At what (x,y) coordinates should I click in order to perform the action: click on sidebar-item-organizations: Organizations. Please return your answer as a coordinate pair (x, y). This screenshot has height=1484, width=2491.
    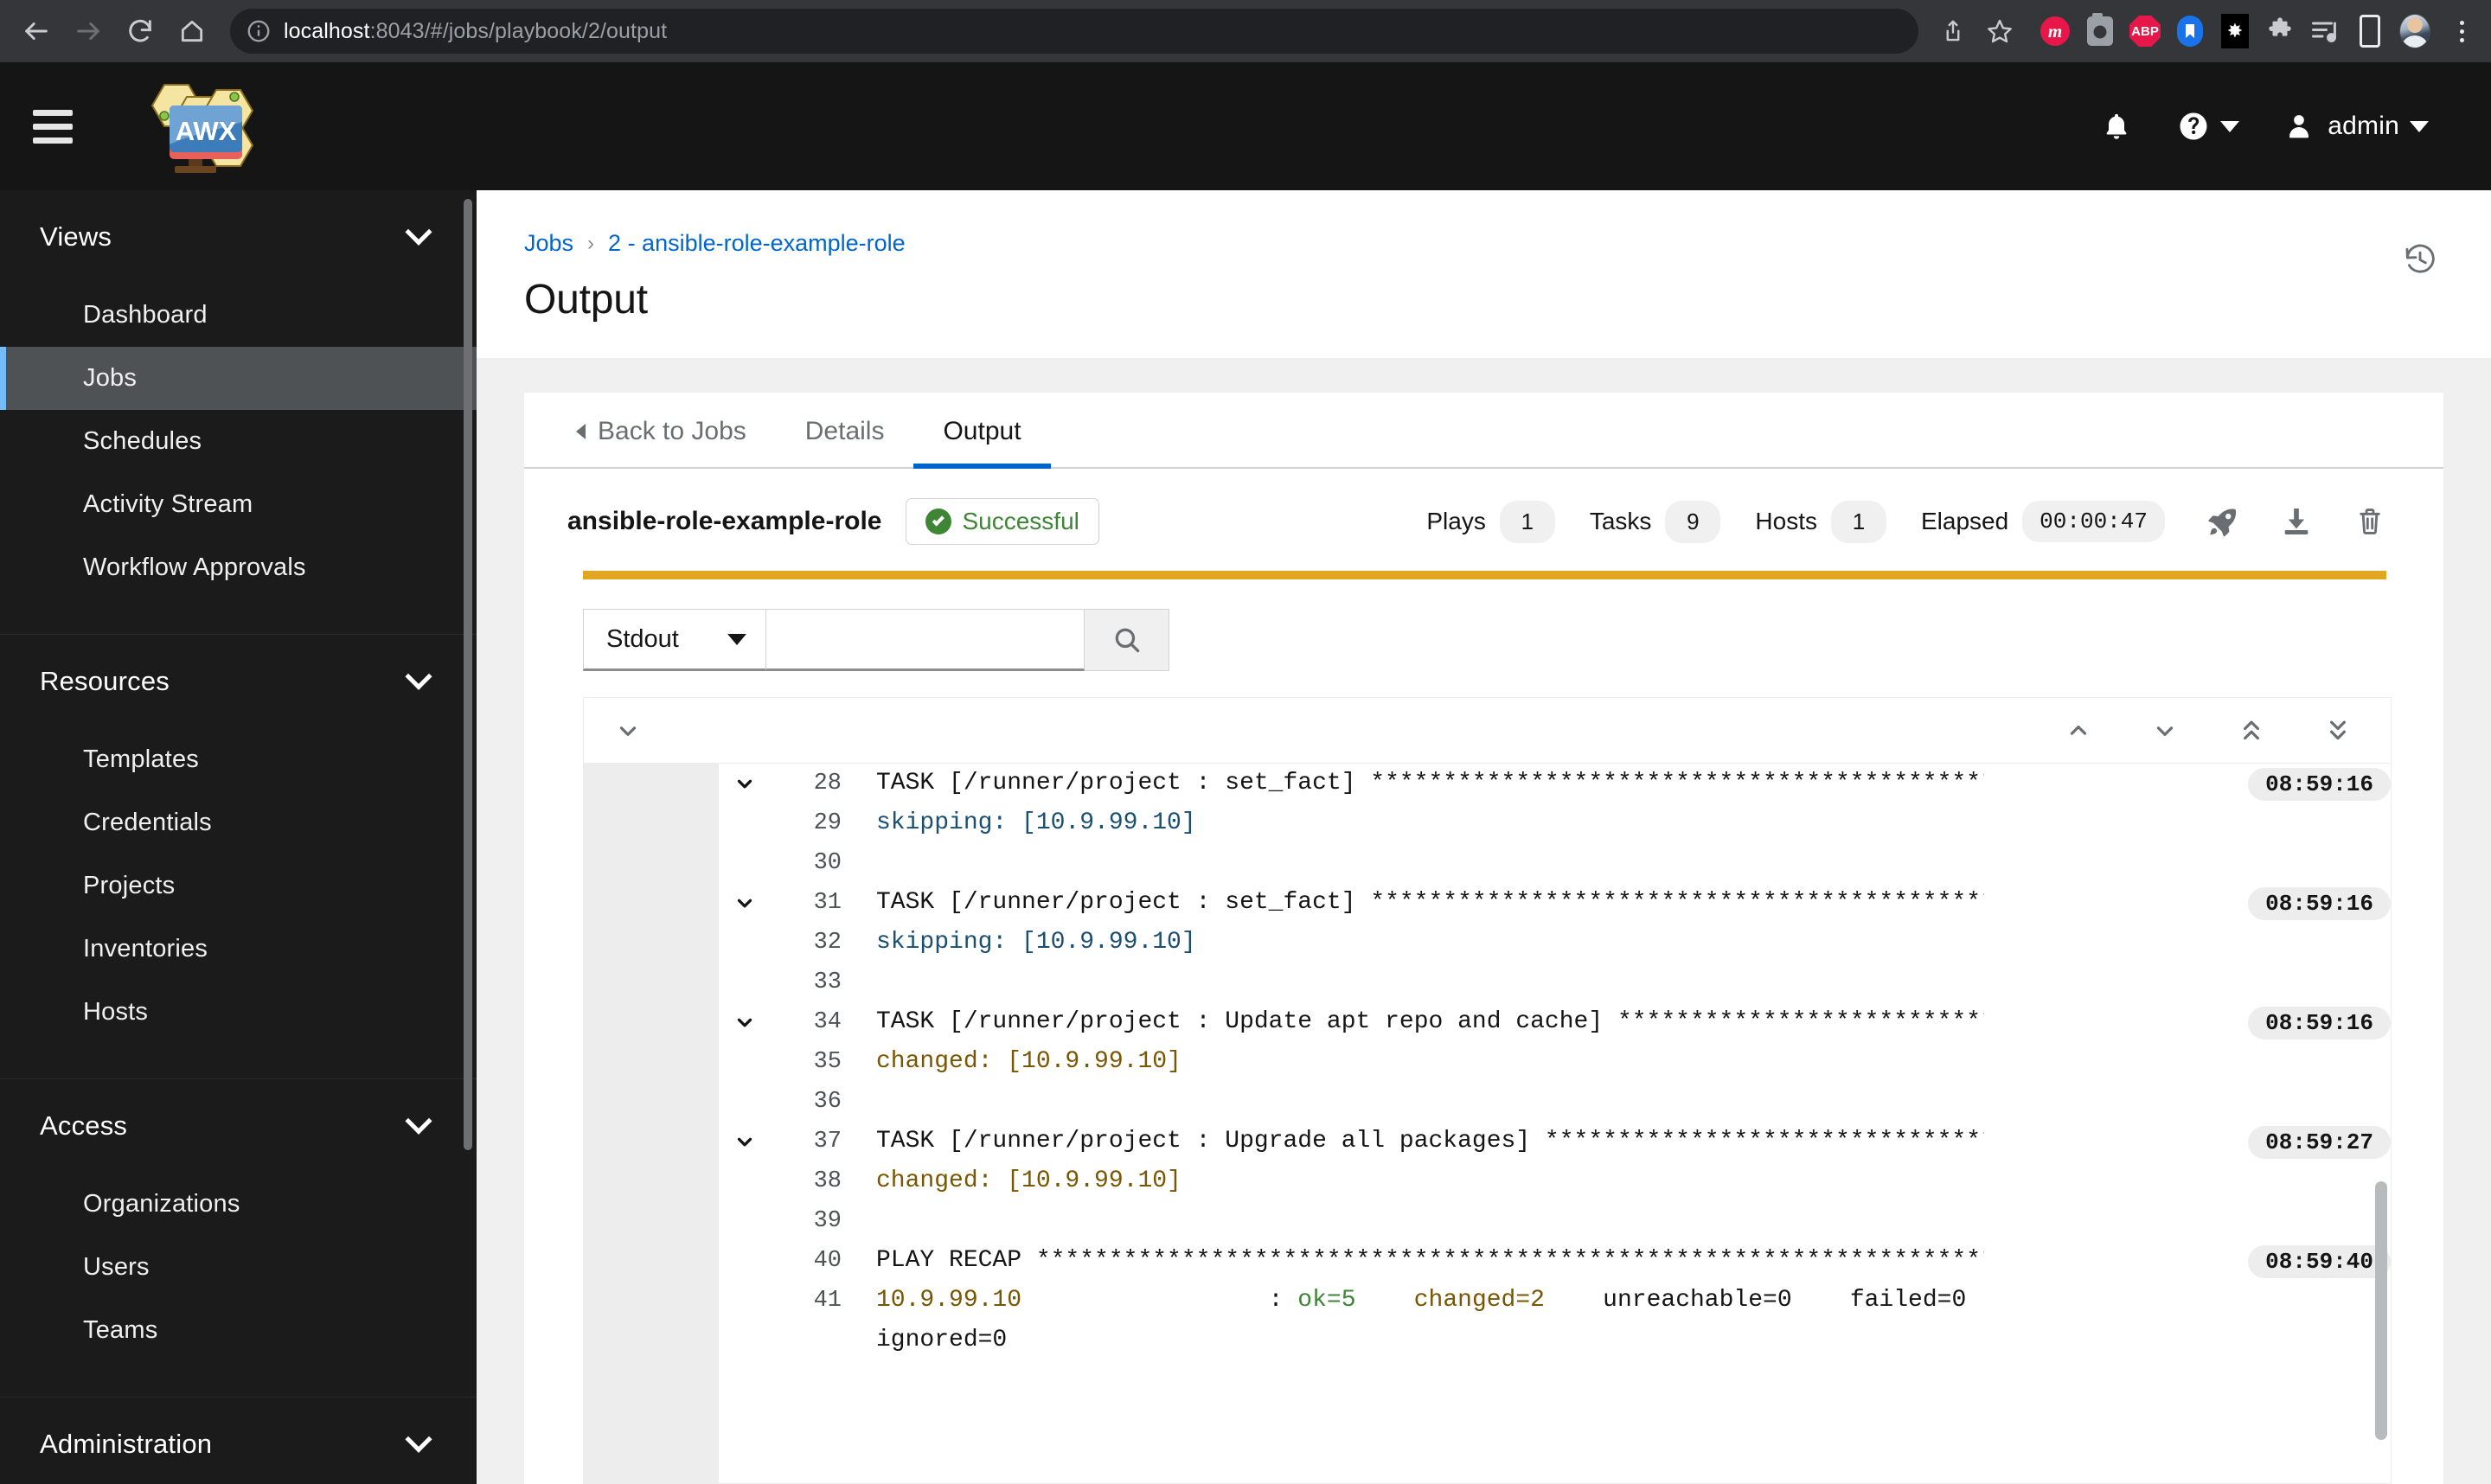
    Looking at the image, I should click on (238, 1204).